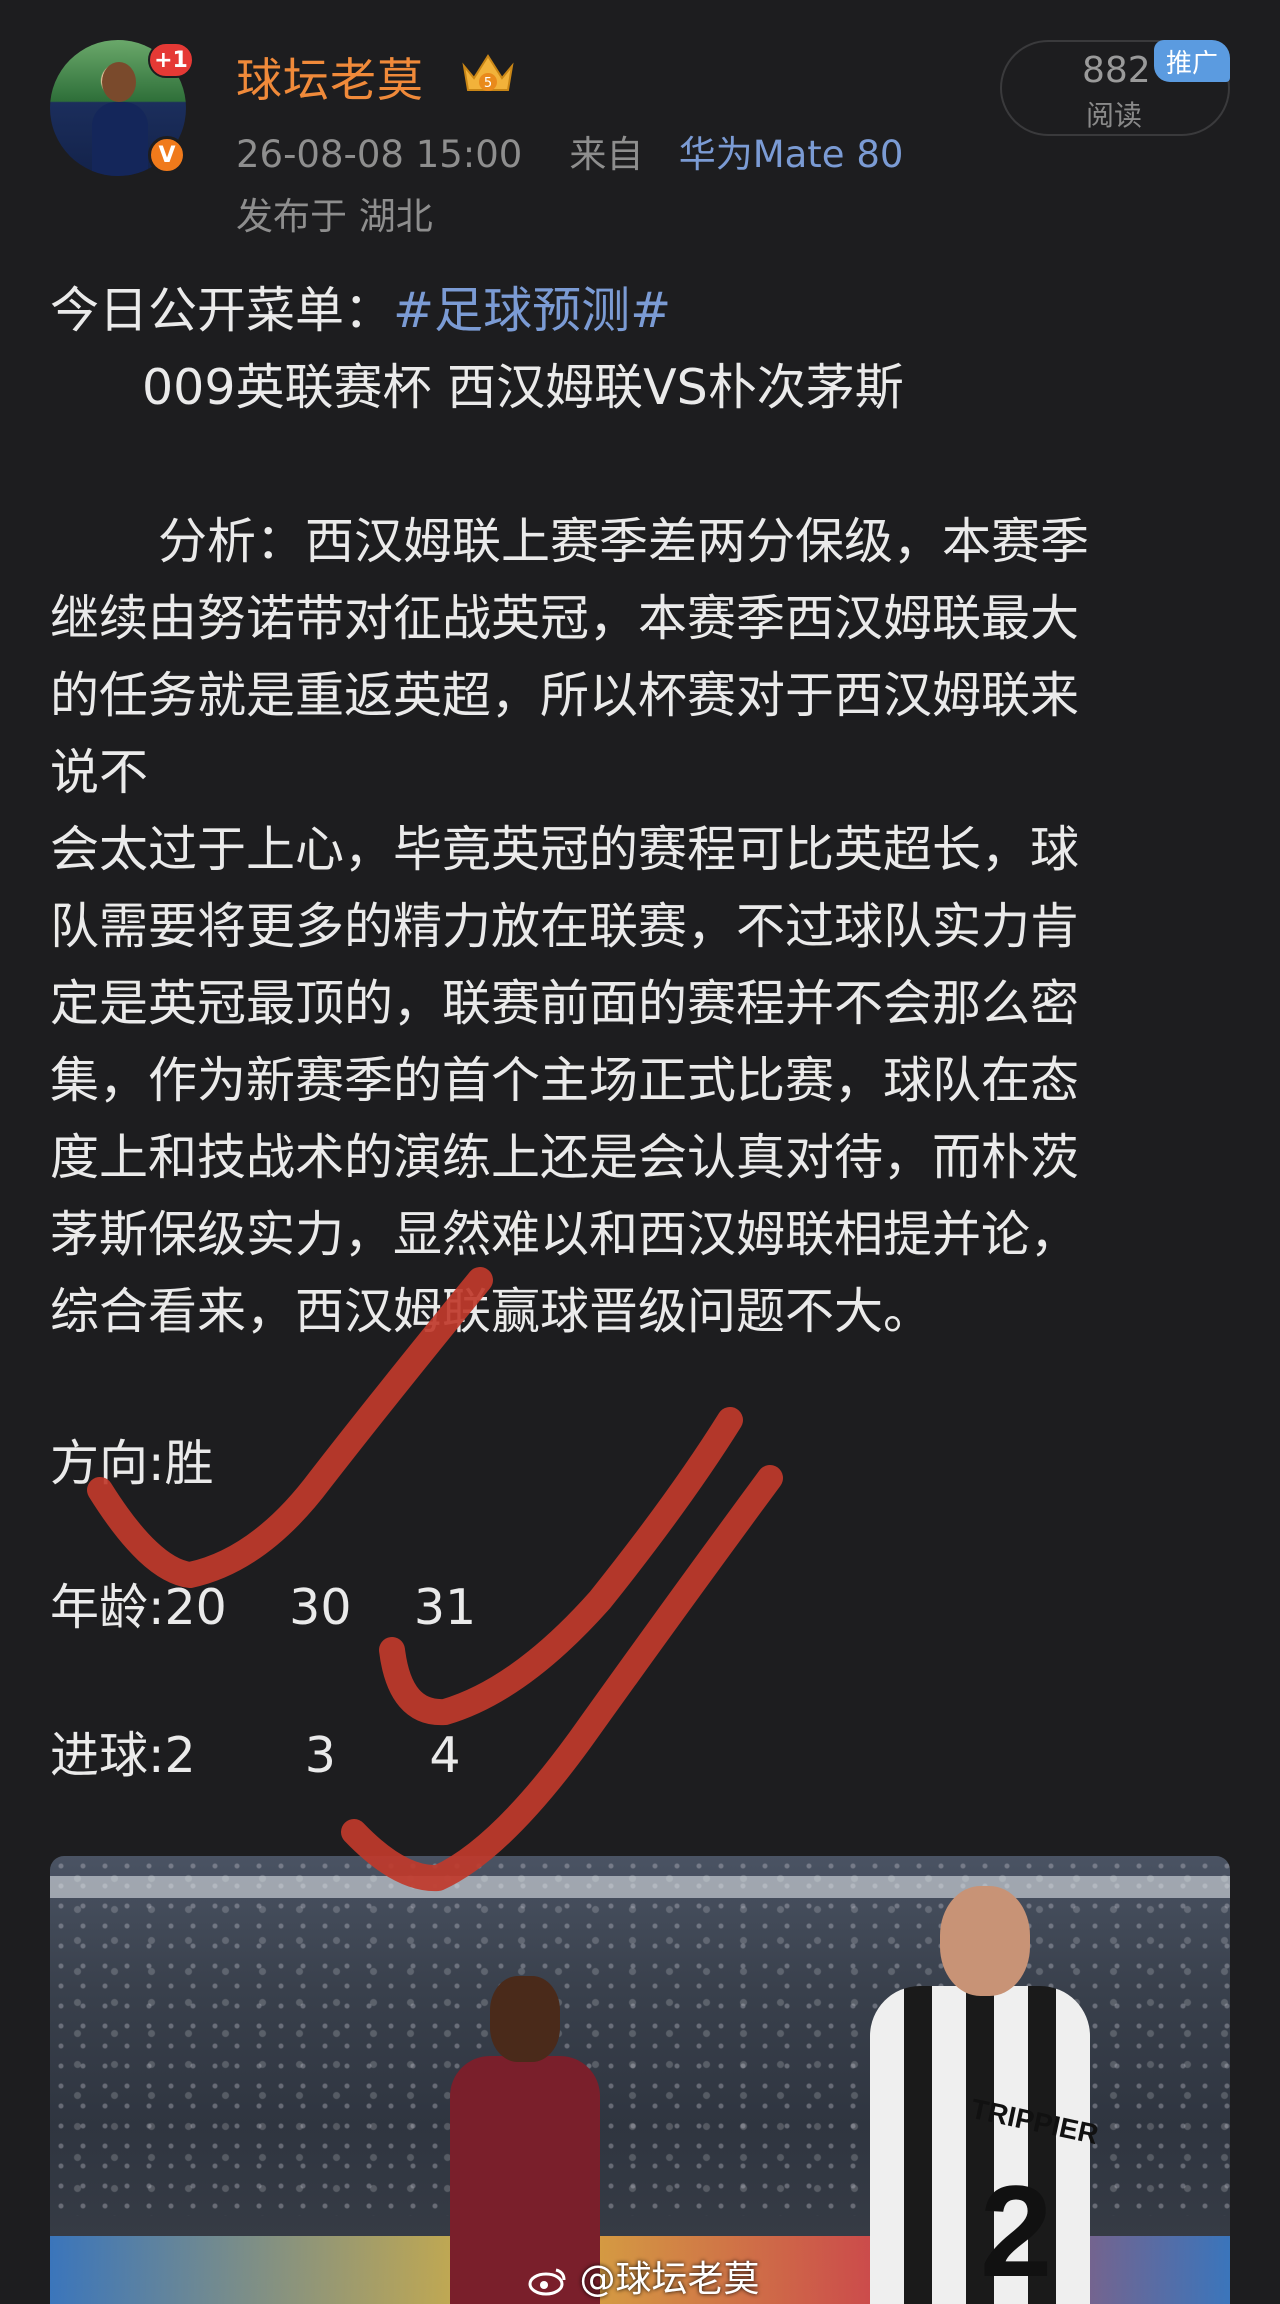  What do you see at coordinates (565, 1003) in the screenshot?
I see `analysis-line: 定是英冠最顶的，联赛前面的赛程并不会那么密` at bounding box center [565, 1003].